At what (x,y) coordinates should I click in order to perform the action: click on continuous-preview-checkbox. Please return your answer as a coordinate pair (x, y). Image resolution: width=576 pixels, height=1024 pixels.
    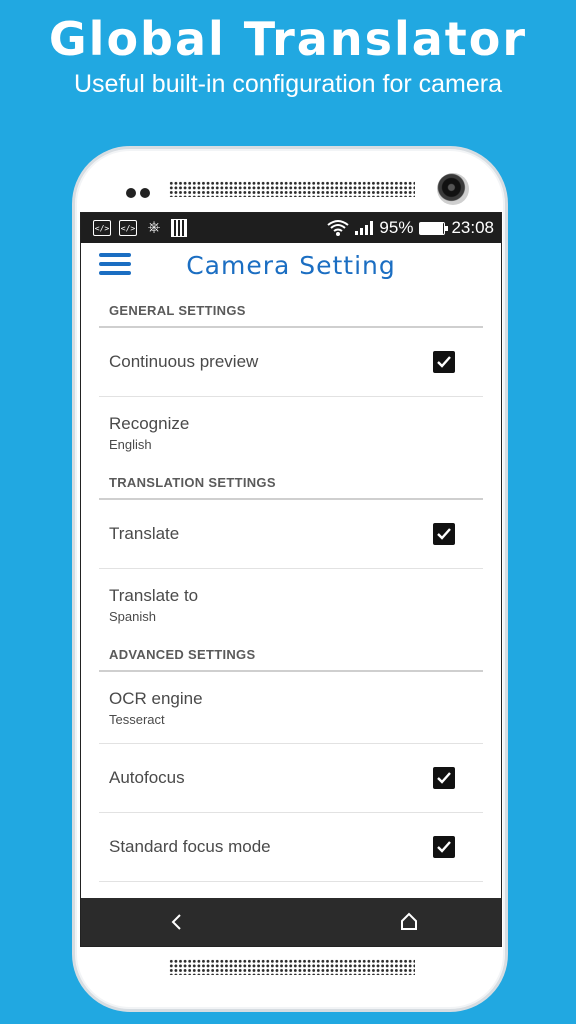
    Looking at the image, I should click on (444, 362).